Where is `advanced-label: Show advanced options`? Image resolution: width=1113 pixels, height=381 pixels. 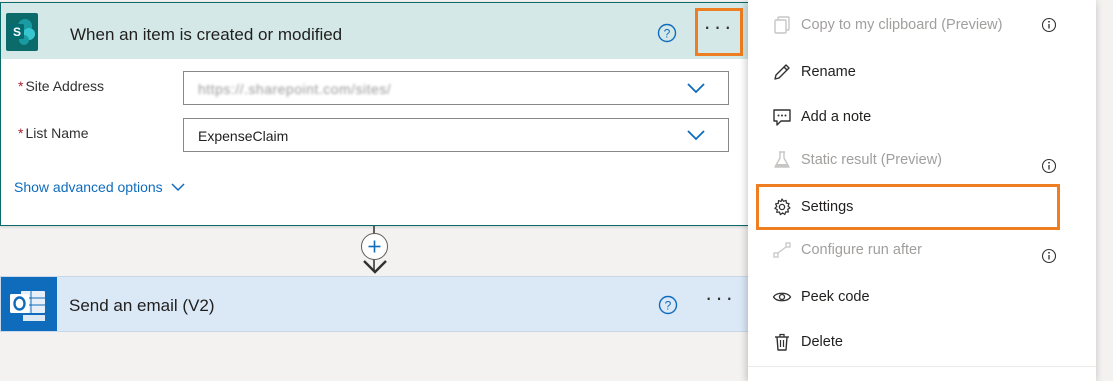
advanced-label: Show advanced options is located at coordinates (88, 187).